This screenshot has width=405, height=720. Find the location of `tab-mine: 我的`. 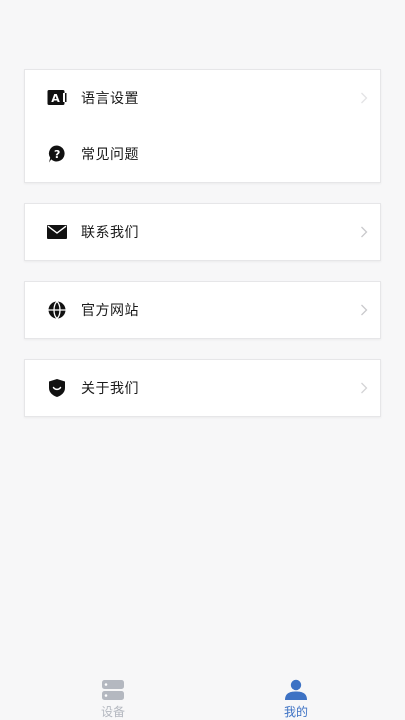

tab-mine: 我的 is located at coordinates (296, 694).